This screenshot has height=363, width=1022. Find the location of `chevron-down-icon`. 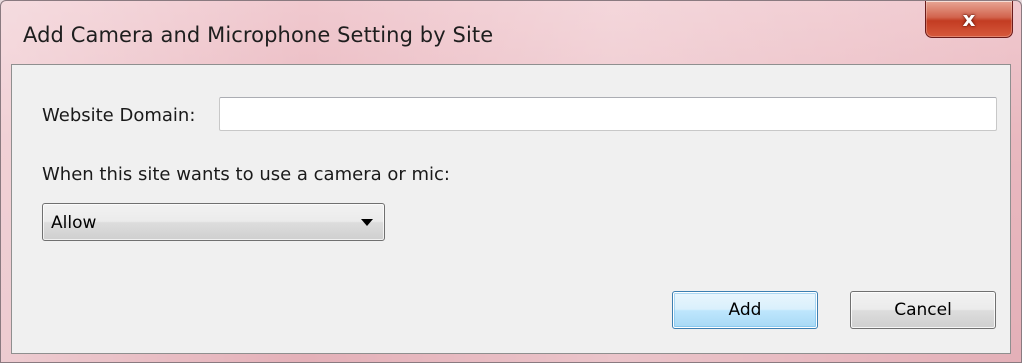

chevron-down-icon is located at coordinates (367, 222).